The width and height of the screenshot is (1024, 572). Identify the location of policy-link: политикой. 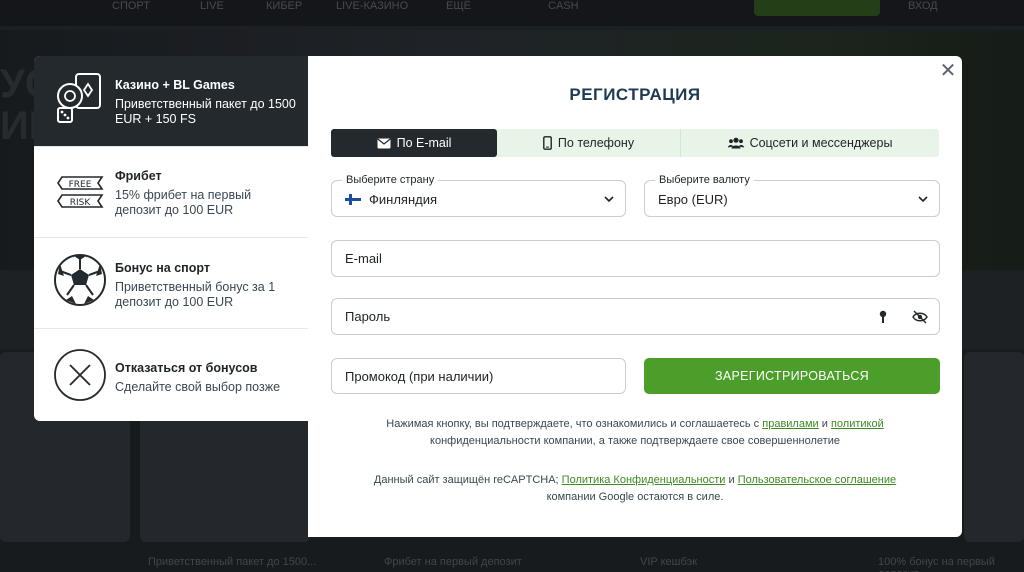
(857, 424).